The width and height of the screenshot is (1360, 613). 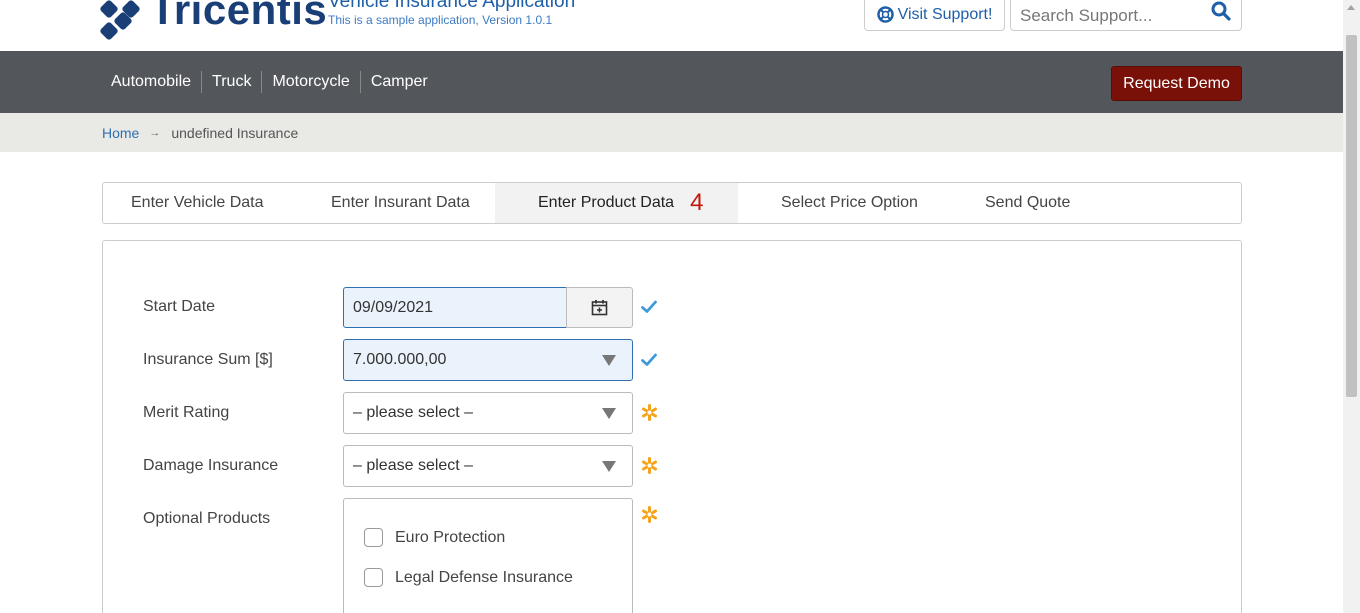 I want to click on breadcrumb-home-link: Home, so click(x=120, y=133).